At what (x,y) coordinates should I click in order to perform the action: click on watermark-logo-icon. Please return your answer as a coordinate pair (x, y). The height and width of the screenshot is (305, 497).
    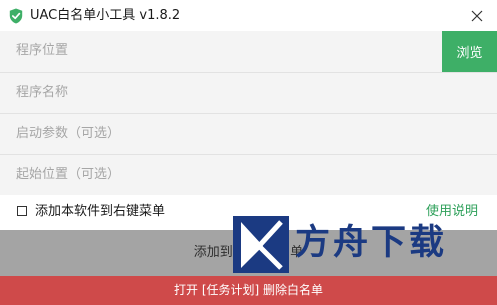
    Looking at the image, I should click on (261, 244).